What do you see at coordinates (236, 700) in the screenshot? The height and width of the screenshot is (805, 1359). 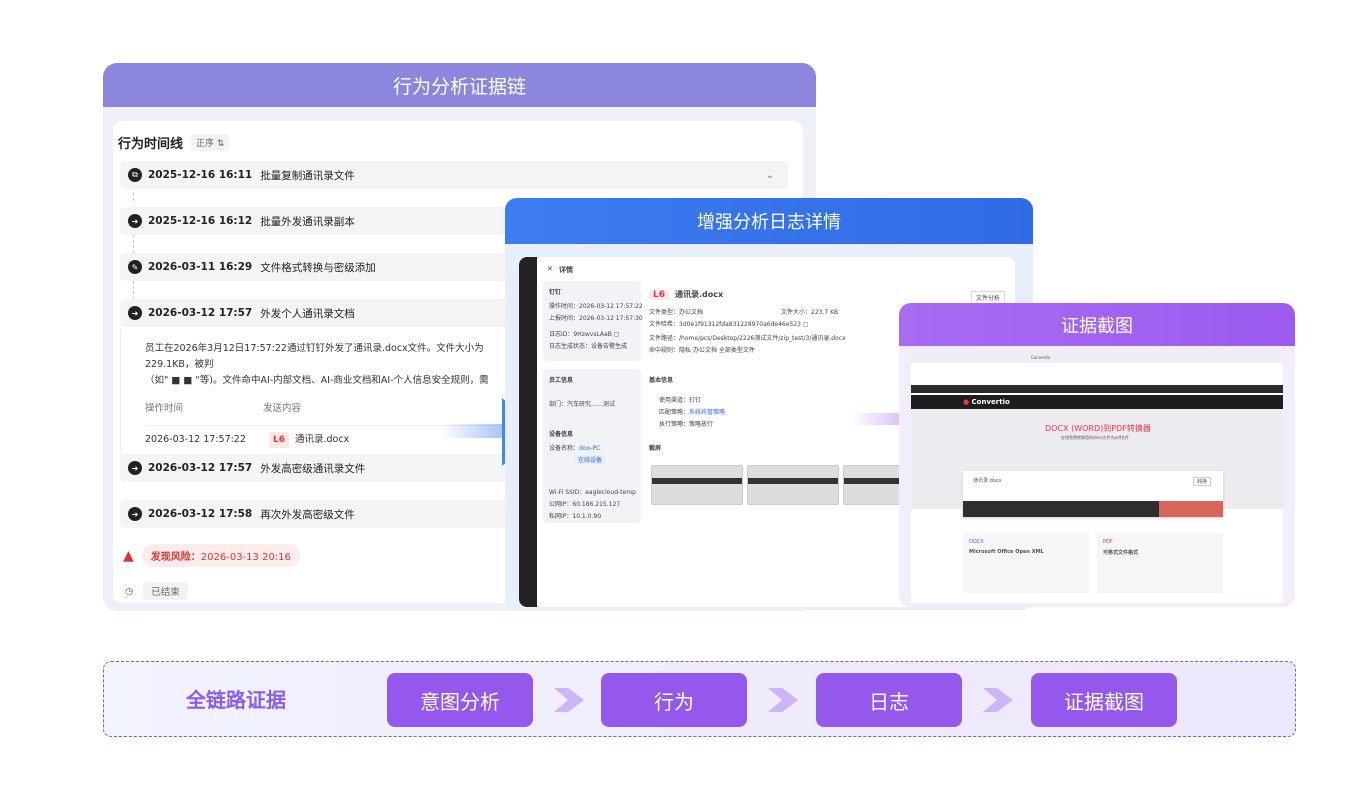 I see `chain-label: 全链路证据` at bounding box center [236, 700].